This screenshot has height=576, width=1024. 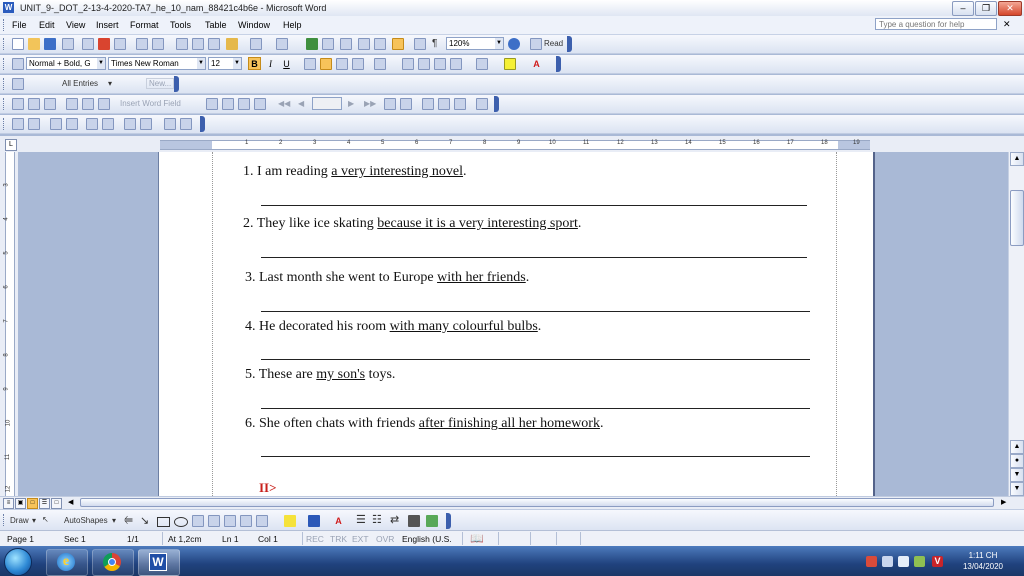 I want to click on print-icon, so click(x=88, y=44).